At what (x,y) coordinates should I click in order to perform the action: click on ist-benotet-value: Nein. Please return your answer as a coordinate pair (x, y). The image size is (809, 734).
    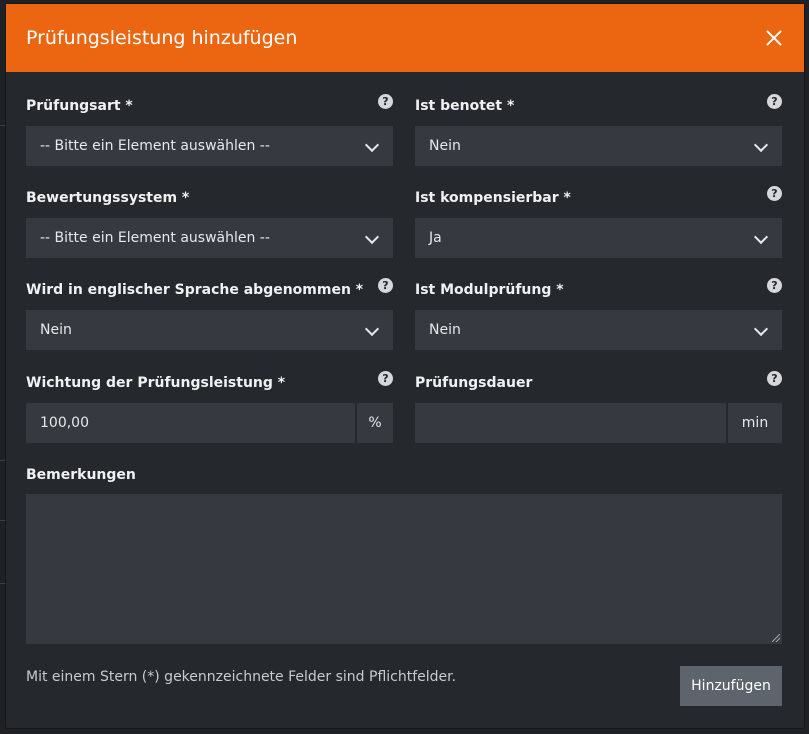
    Looking at the image, I should click on (445, 146).